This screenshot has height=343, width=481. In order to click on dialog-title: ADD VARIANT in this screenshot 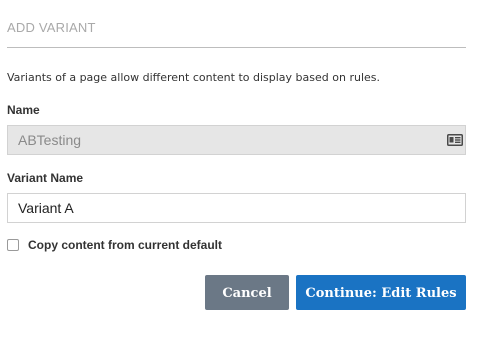, I will do `click(51, 27)`.